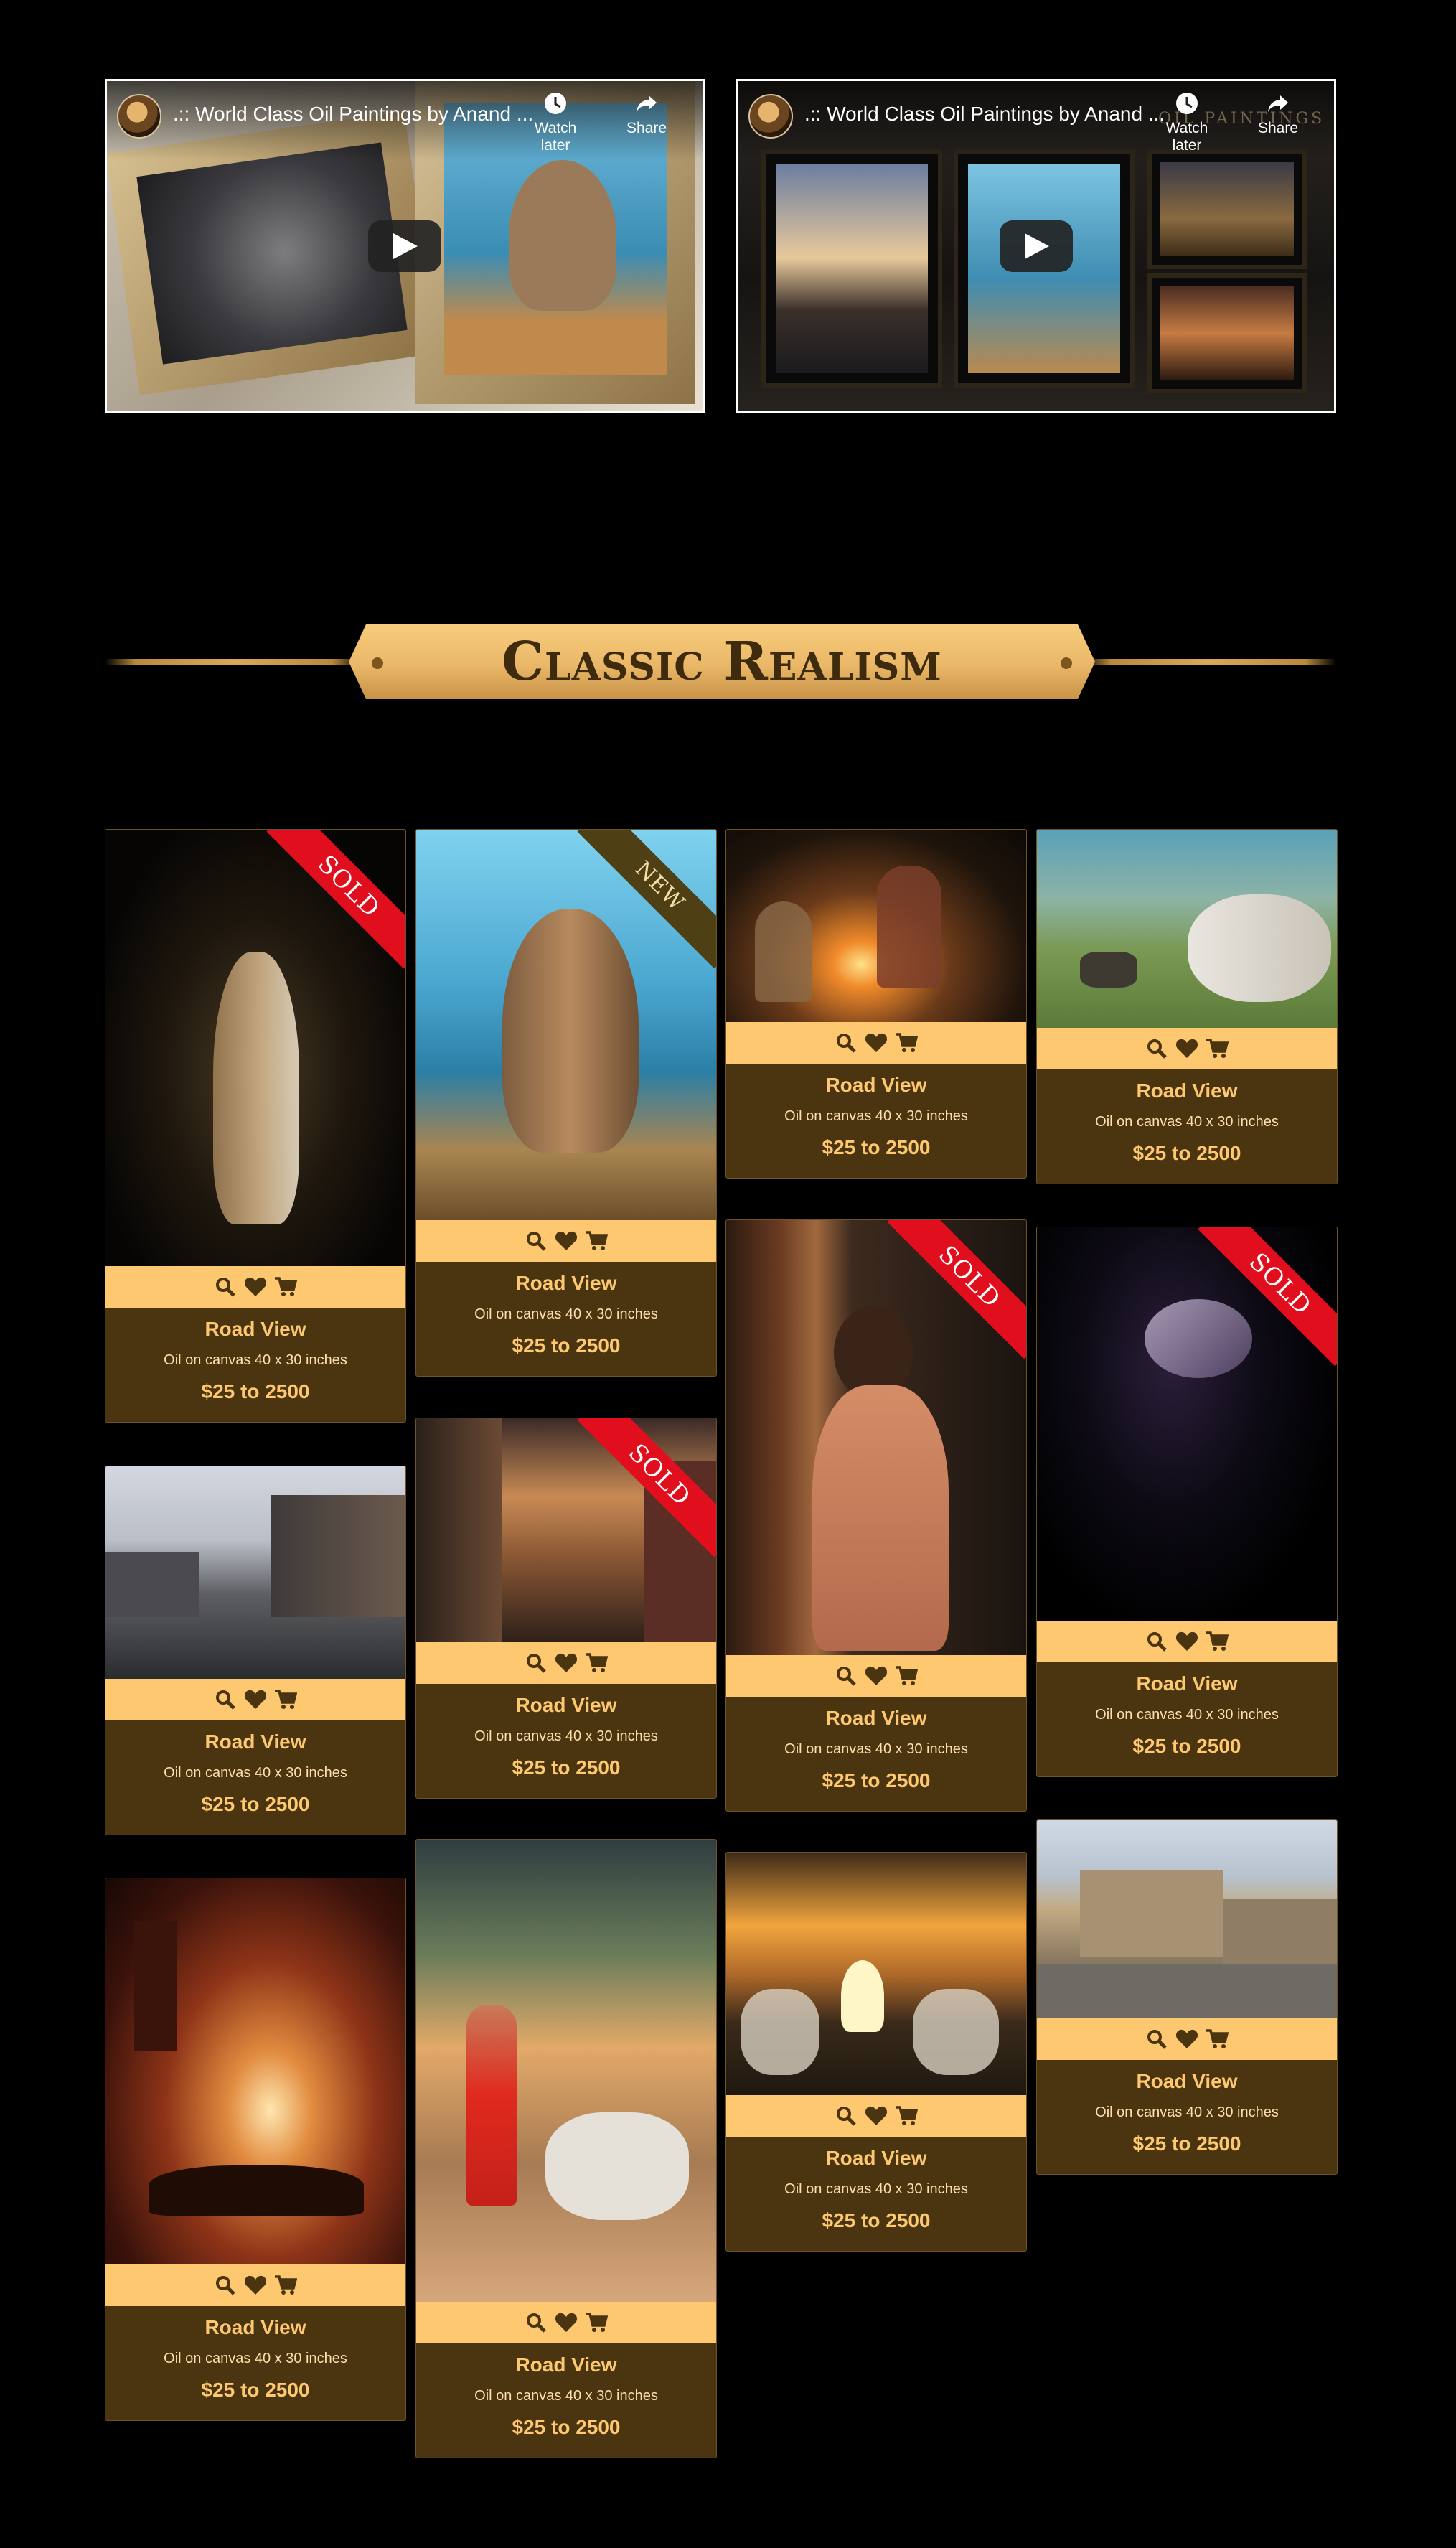 The image size is (1456, 2548). What do you see at coordinates (1208, 662) in the screenshot?
I see `heading-divider-right` at bounding box center [1208, 662].